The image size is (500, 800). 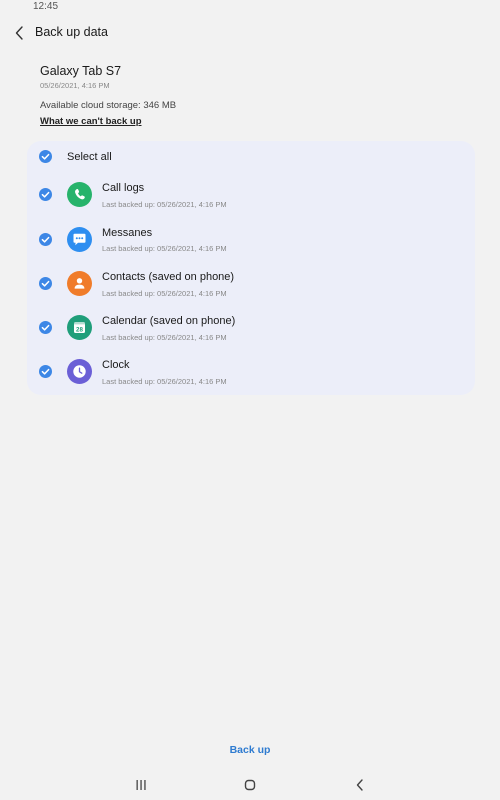 I want to click on back-button, so click(x=20, y=33).